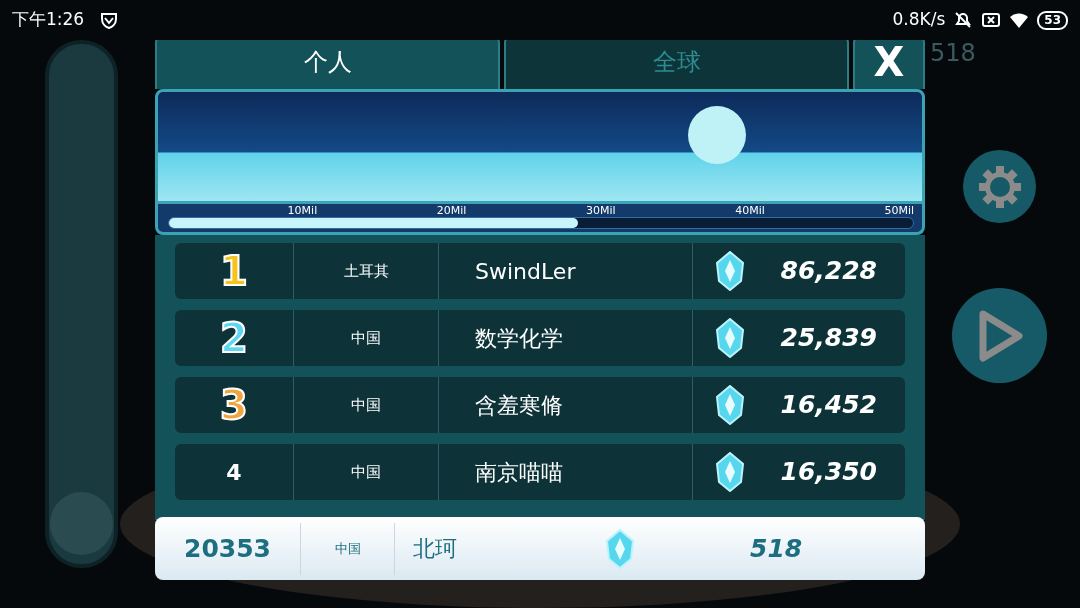  I want to click on leaderboard-row: 1 土耳其 SwindLer 86,228, so click(540, 271).